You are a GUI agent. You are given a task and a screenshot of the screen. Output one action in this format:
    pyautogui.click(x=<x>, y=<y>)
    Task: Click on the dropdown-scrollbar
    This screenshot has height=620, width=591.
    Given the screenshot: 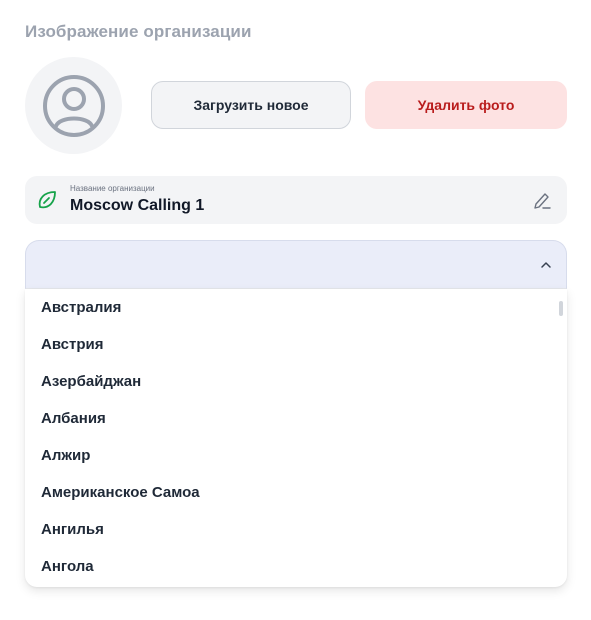 What is the action you would take?
    pyautogui.click(x=561, y=308)
    